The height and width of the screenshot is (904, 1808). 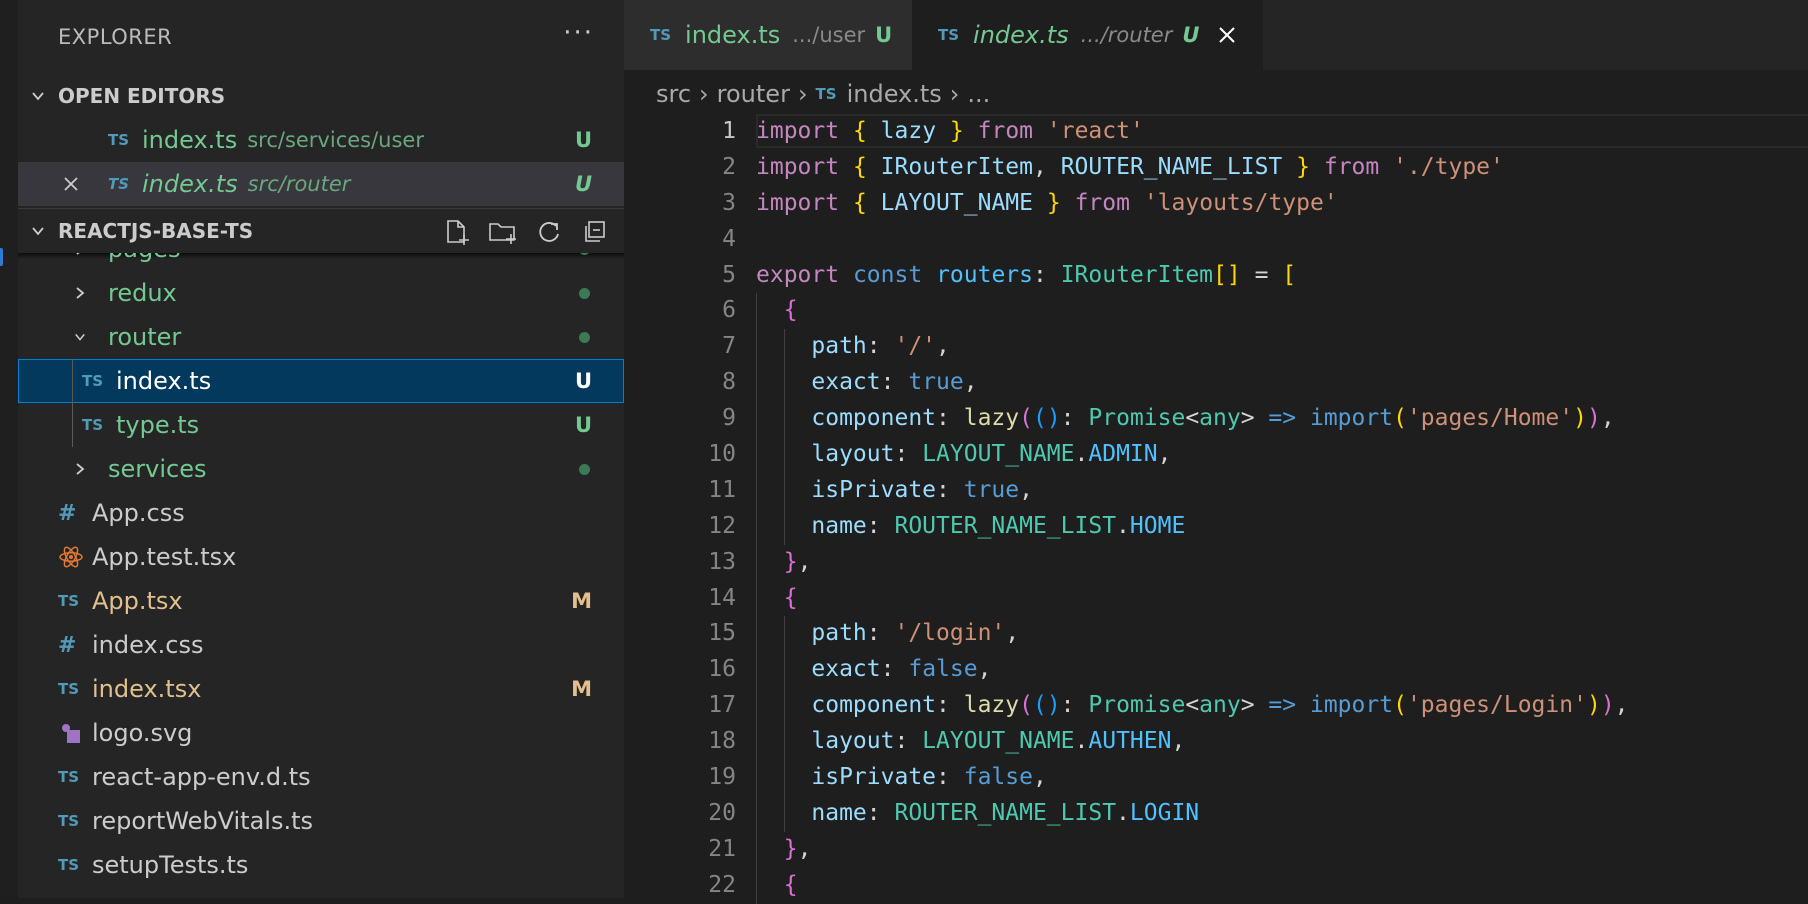 I want to click on tree-file-logo-svg: logo.svg, so click(x=321, y=733).